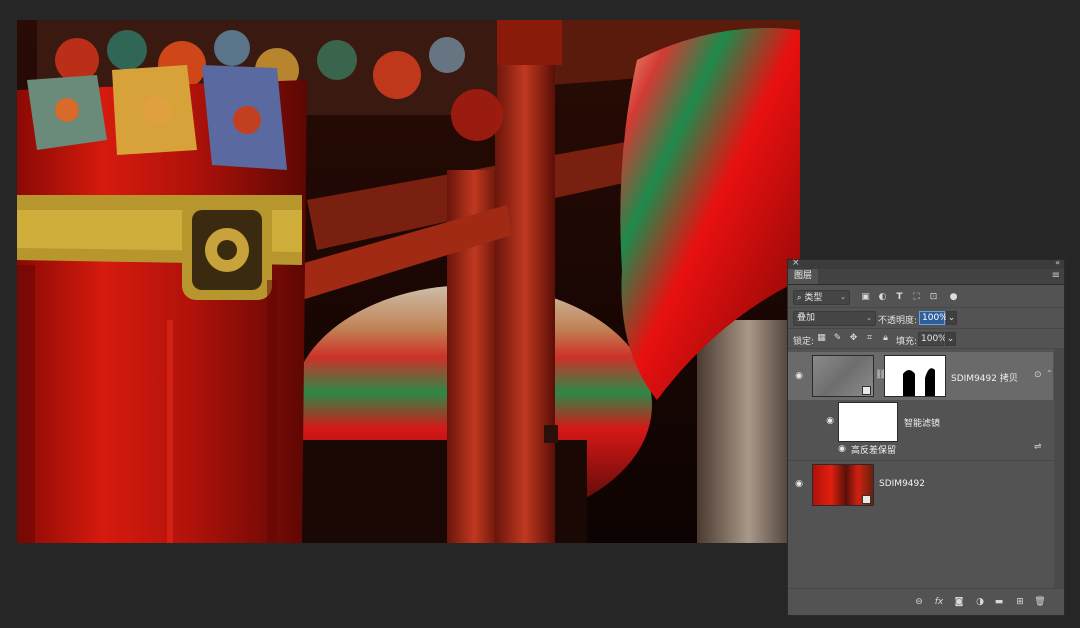 Image resolution: width=1080 pixels, height=628 pixels. I want to click on panel-tab-bar: 图层 ≡, so click(926, 277).